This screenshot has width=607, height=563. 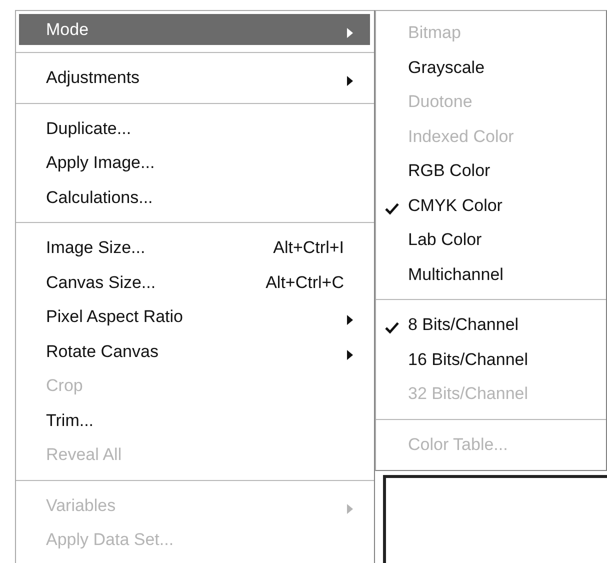 I want to click on menu-item: Canvas Size... Alt+Ctrl+C, so click(x=194, y=283).